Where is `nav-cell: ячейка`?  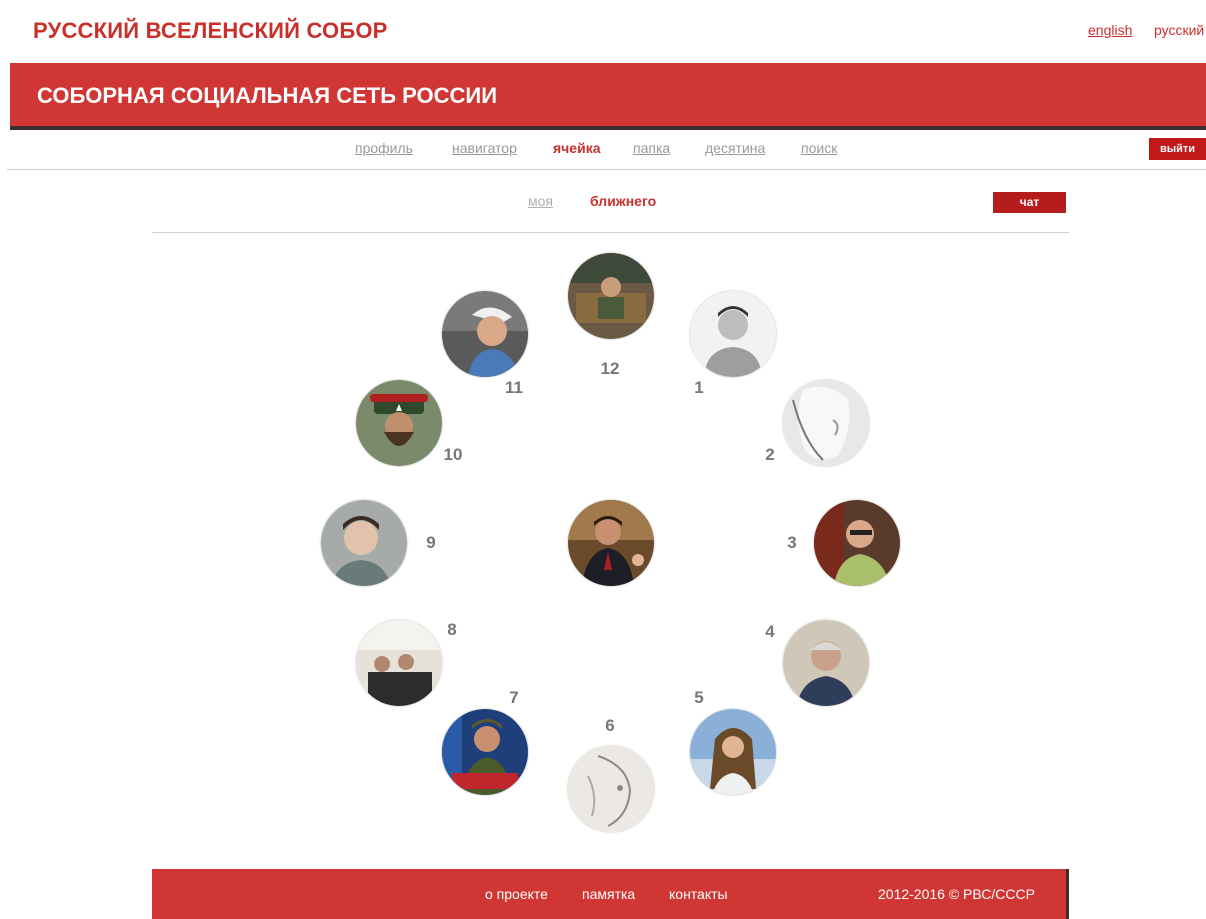
nav-cell: ячейка is located at coordinates (576, 148).